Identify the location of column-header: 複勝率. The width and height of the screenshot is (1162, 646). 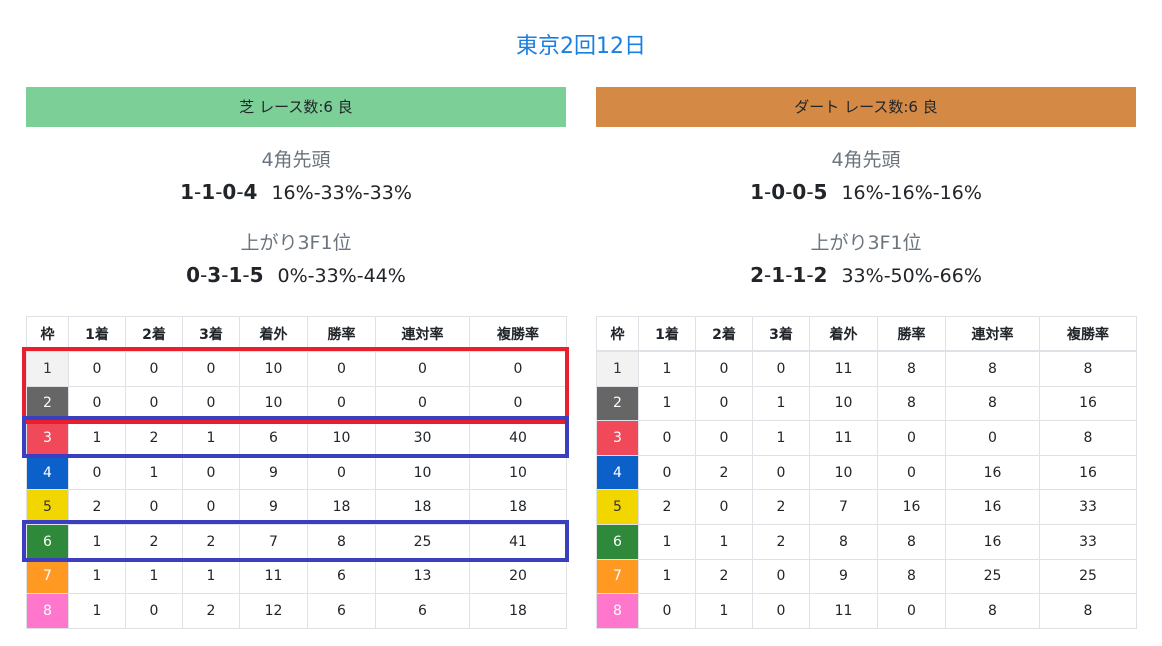
(518, 334).